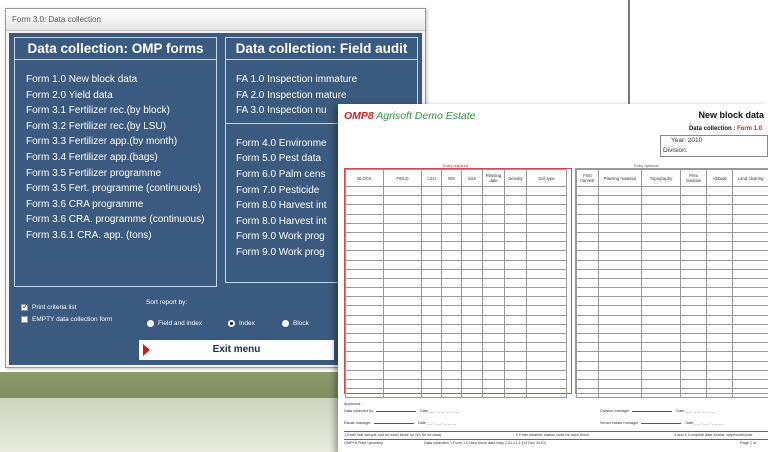 This screenshot has height=452, width=768. What do you see at coordinates (121, 205) in the screenshot?
I see `form-3-6-cra-programme-item: Form 3.6 CRA programme` at bounding box center [121, 205].